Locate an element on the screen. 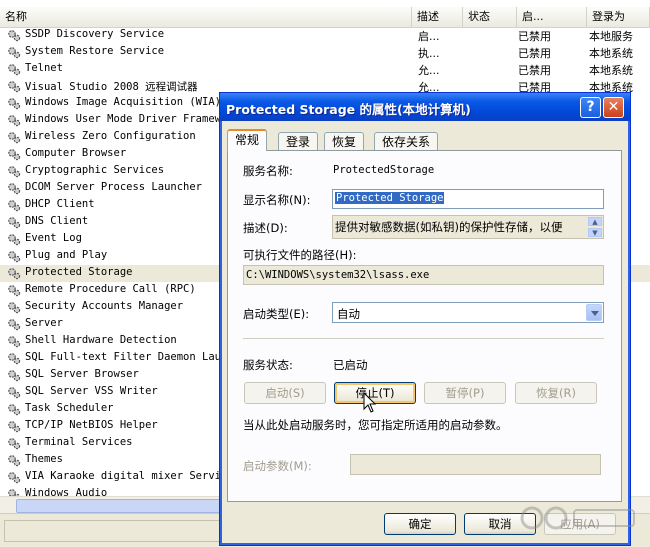 Image resolution: width=650 pixels, height=547 pixels. service-name: SSDP Discovery Service is located at coordinates (95, 34).